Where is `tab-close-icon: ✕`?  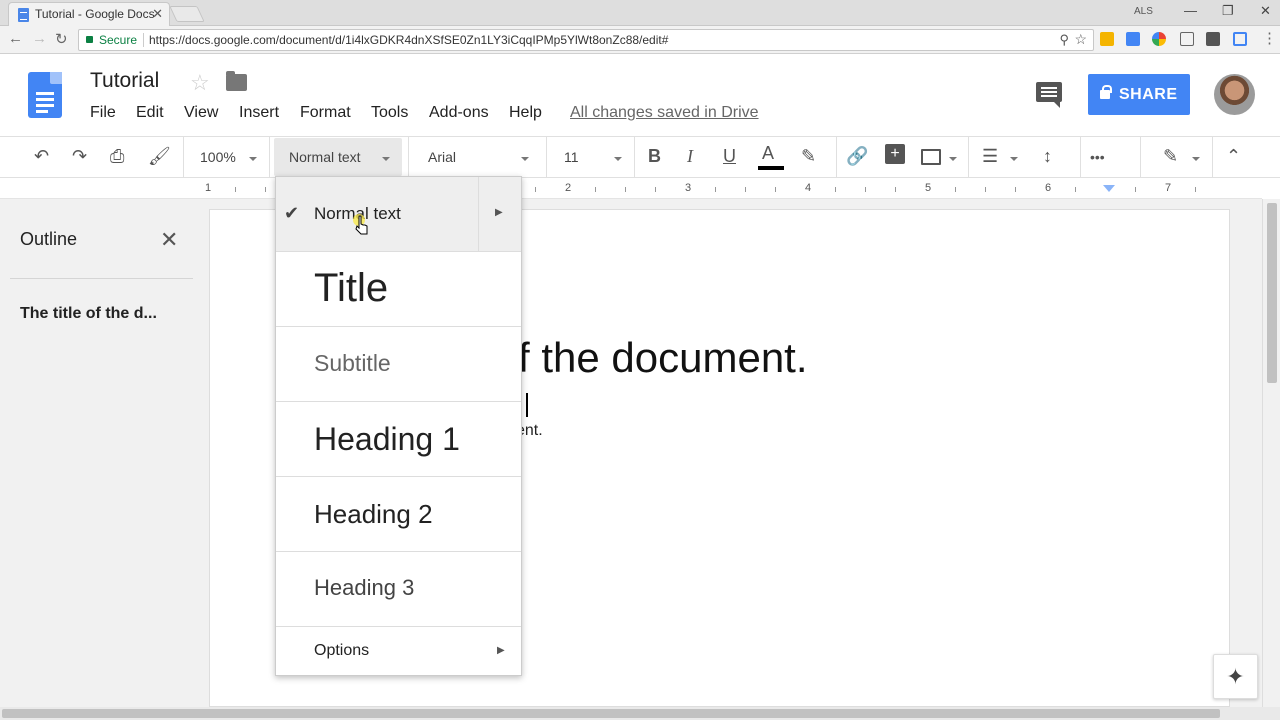 tab-close-icon: ✕ is located at coordinates (157, 14).